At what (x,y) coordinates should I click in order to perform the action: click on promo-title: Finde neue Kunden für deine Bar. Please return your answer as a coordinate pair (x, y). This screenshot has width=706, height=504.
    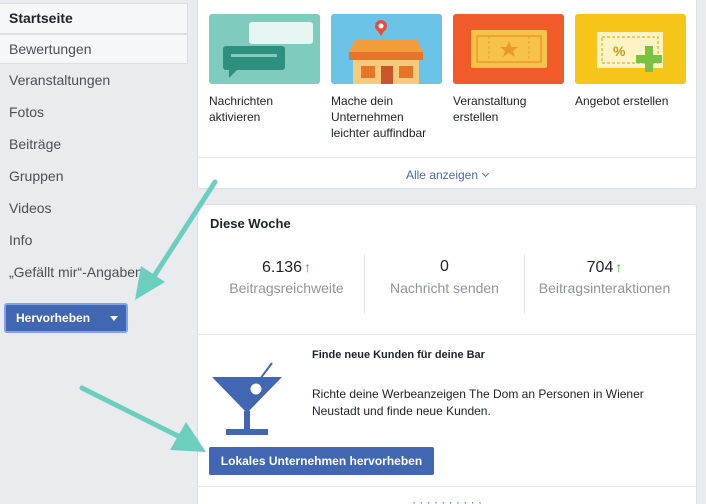
    Looking at the image, I should click on (398, 355).